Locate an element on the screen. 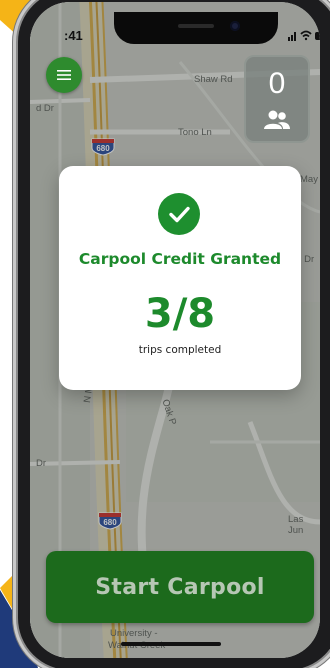 Image resolution: width=330 pixels, height=668 pixels. passenger-count-box: 0 is located at coordinates (277, 99).